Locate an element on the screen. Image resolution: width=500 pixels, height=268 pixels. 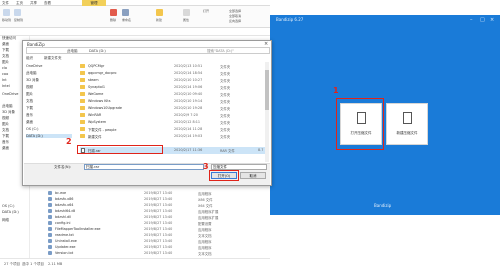
select-none-label: 全部取消 is located at coordinates (235, 16).